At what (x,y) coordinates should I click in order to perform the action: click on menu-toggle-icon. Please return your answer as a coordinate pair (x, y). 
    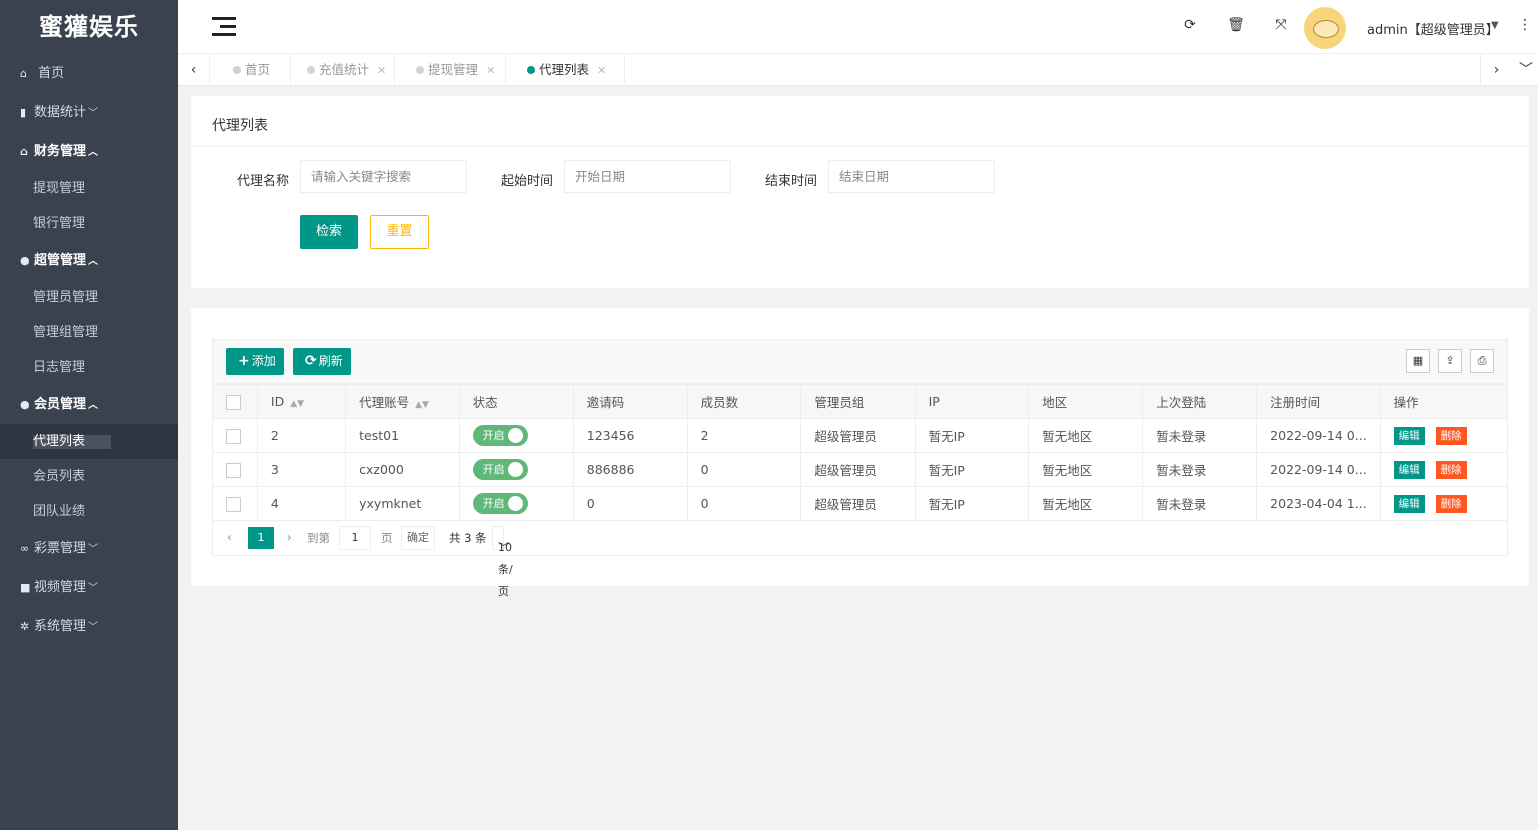
    Looking at the image, I should click on (224, 27).